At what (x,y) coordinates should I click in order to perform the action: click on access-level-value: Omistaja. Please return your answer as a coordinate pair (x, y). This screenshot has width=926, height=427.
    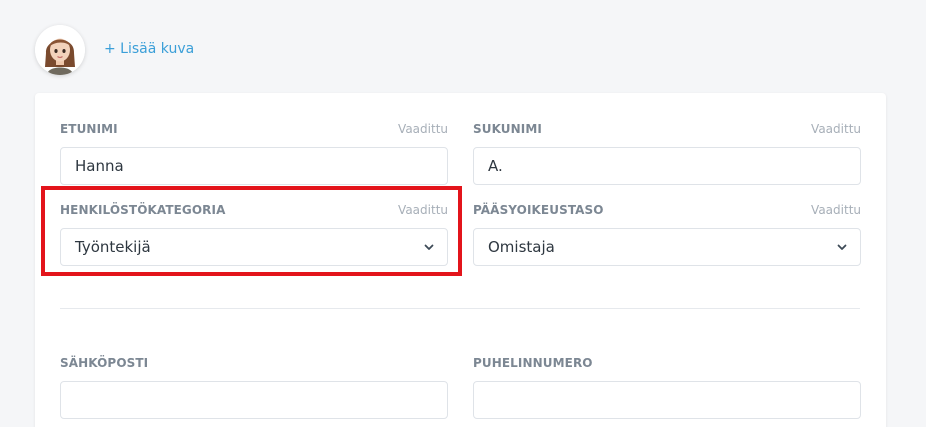
    Looking at the image, I should click on (521, 247).